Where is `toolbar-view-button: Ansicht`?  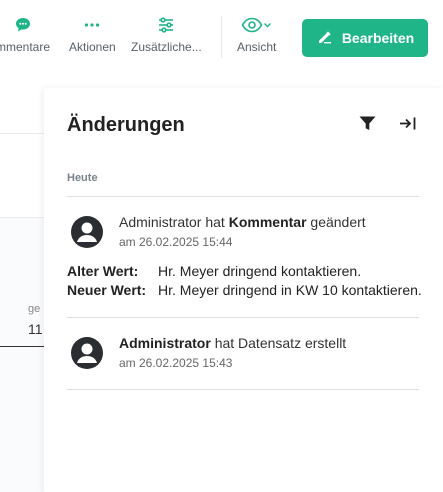 toolbar-view-button: Ansicht is located at coordinates (256, 34).